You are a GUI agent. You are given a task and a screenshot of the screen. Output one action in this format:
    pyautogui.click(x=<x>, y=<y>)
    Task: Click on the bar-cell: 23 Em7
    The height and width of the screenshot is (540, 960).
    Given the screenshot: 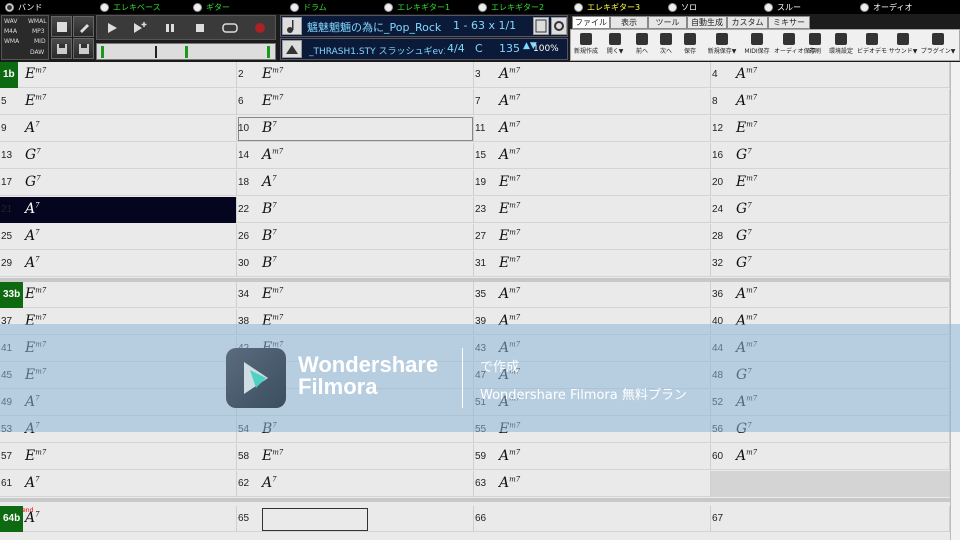 What is the action you would take?
    pyautogui.click(x=592, y=210)
    